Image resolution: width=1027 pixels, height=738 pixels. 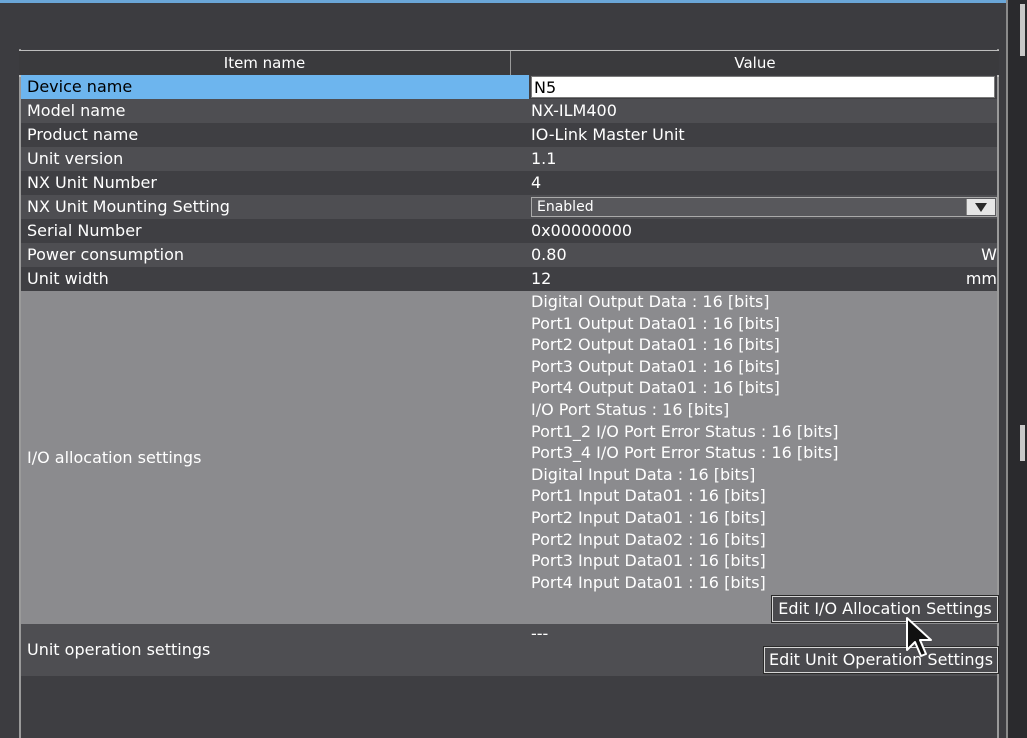 What do you see at coordinates (509, 255) in the screenshot?
I see `row-power-consumption: Power consumption 0.80 W` at bounding box center [509, 255].